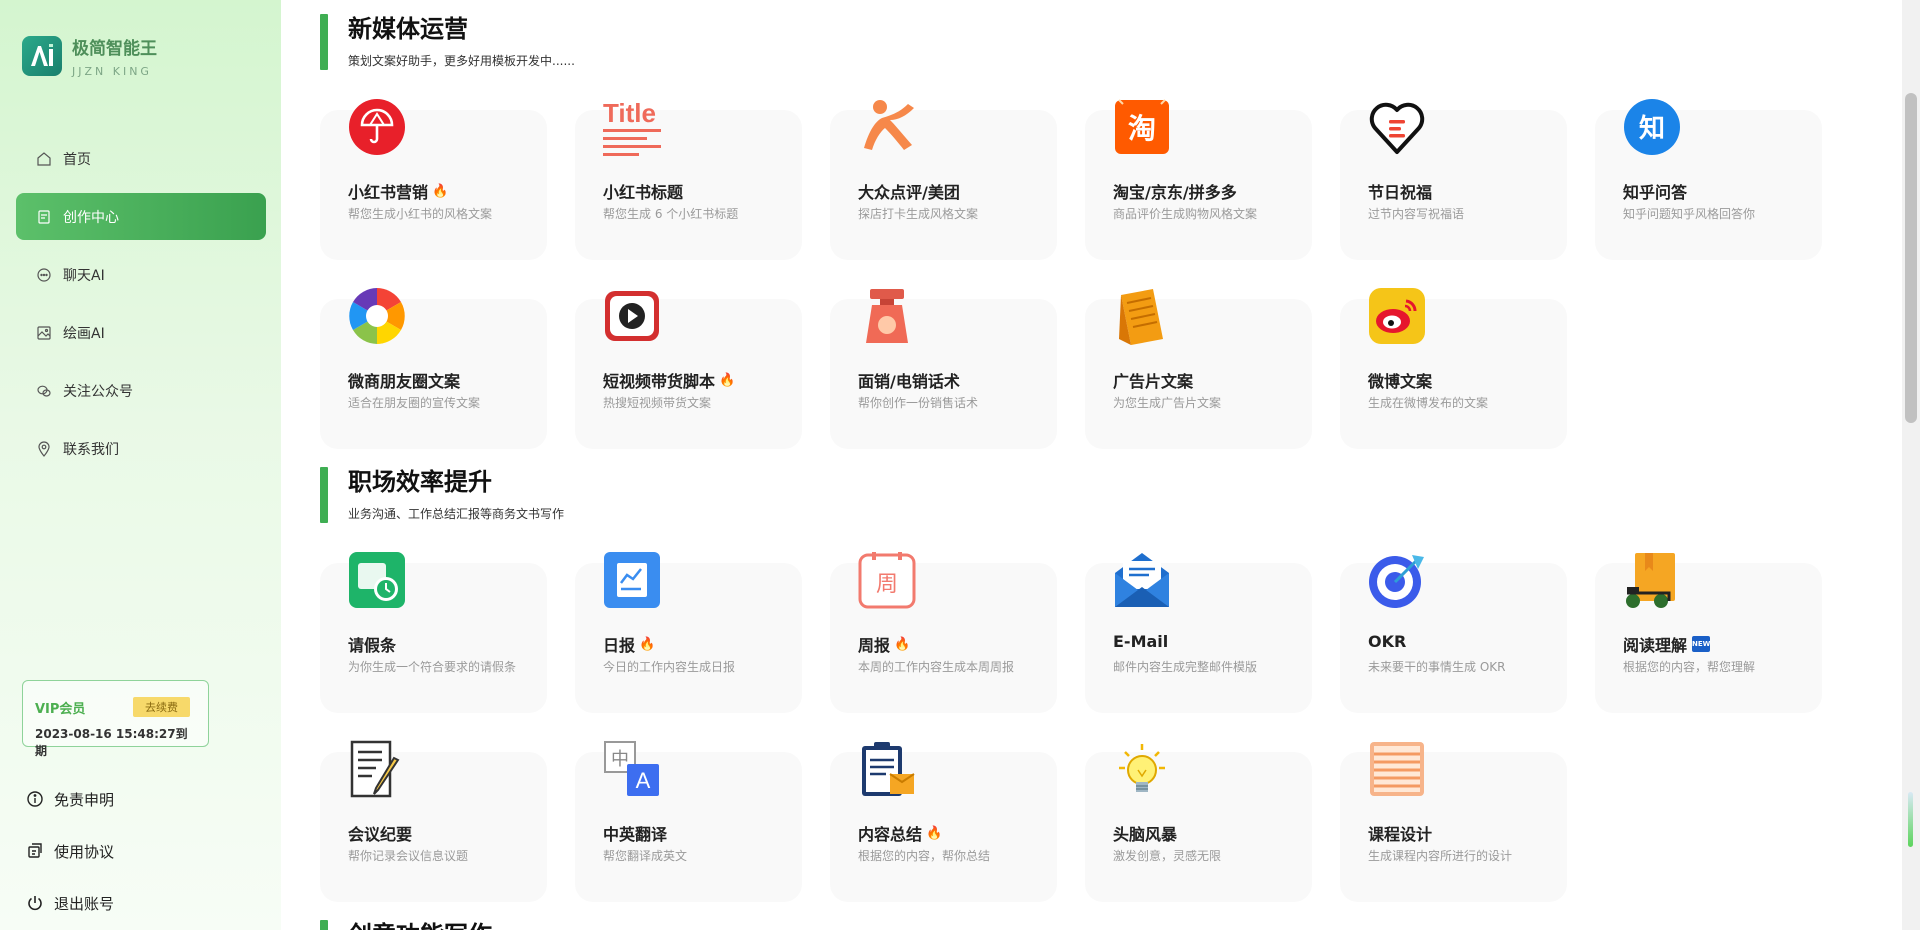 Image resolution: width=1920 pixels, height=930 pixels. Describe the element at coordinates (888, 769) in the screenshot. I see `summary-icon` at that location.